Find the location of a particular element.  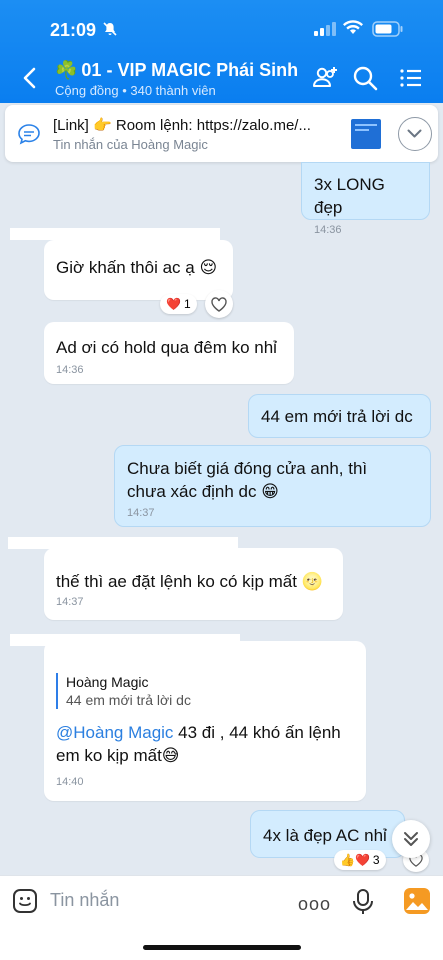

signal-icon is located at coordinates (325, 29).